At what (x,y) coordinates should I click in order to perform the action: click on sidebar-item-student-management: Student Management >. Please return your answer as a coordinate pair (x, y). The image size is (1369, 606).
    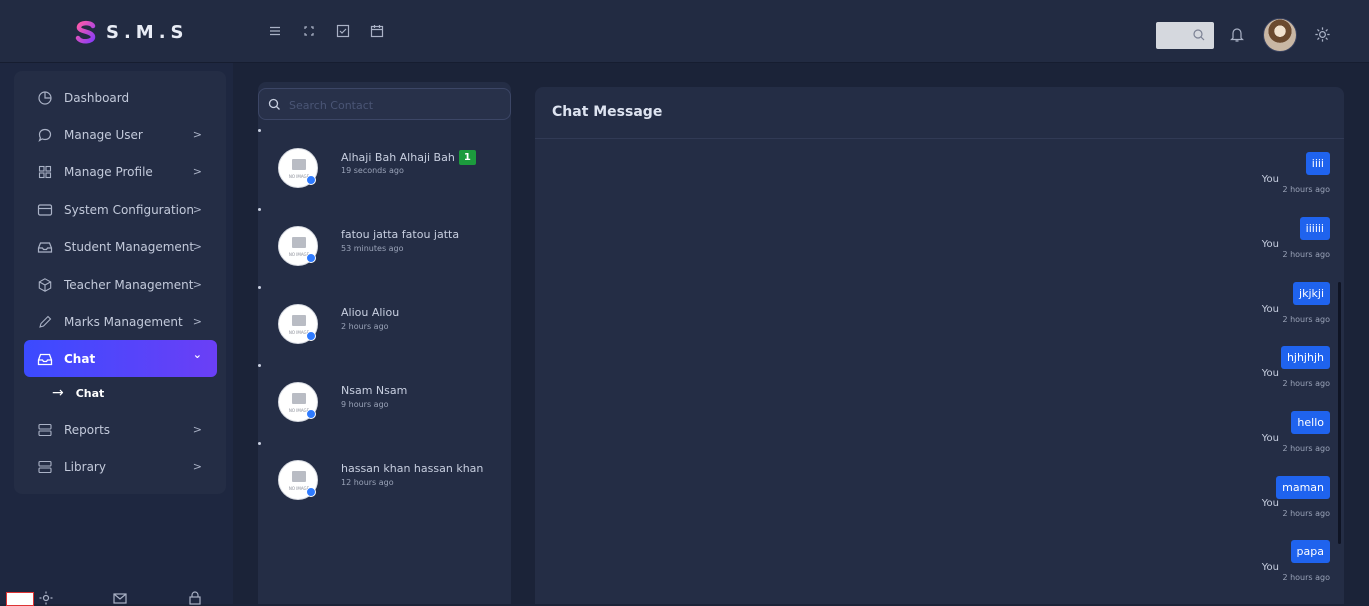
    Looking at the image, I should click on (120, 246).